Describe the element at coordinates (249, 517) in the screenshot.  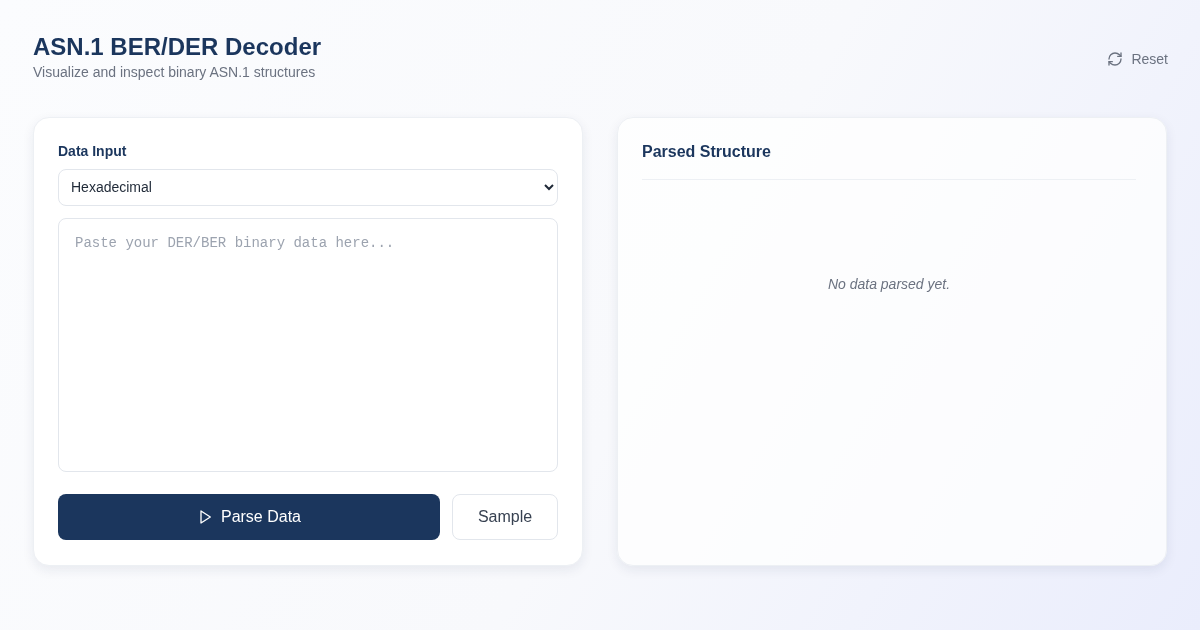
I see `parse-button: Parse Data` at that location.